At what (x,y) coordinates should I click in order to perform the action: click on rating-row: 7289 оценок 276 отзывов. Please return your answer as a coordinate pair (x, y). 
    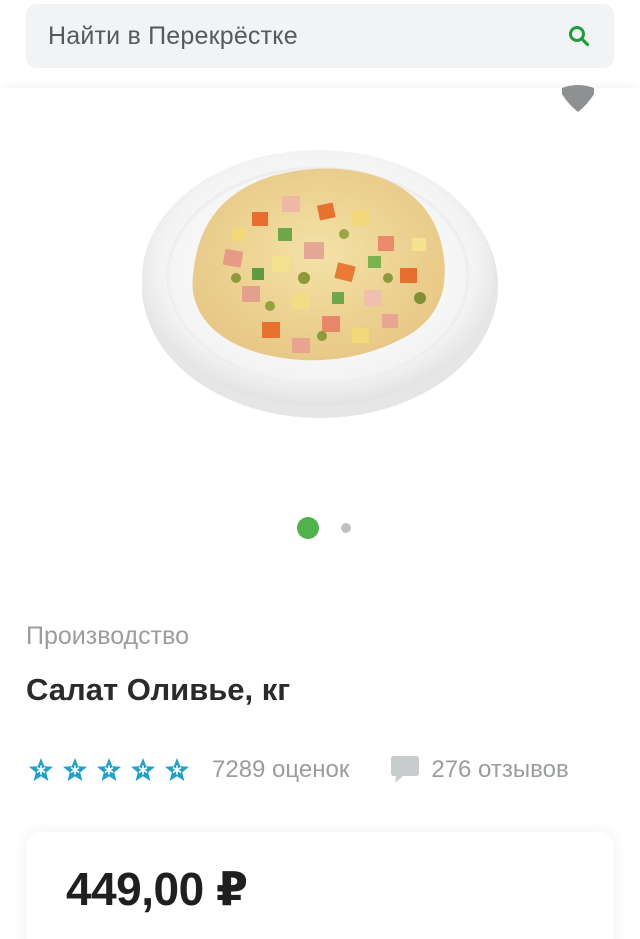
    Looking at the image, I should click on (298, 770).